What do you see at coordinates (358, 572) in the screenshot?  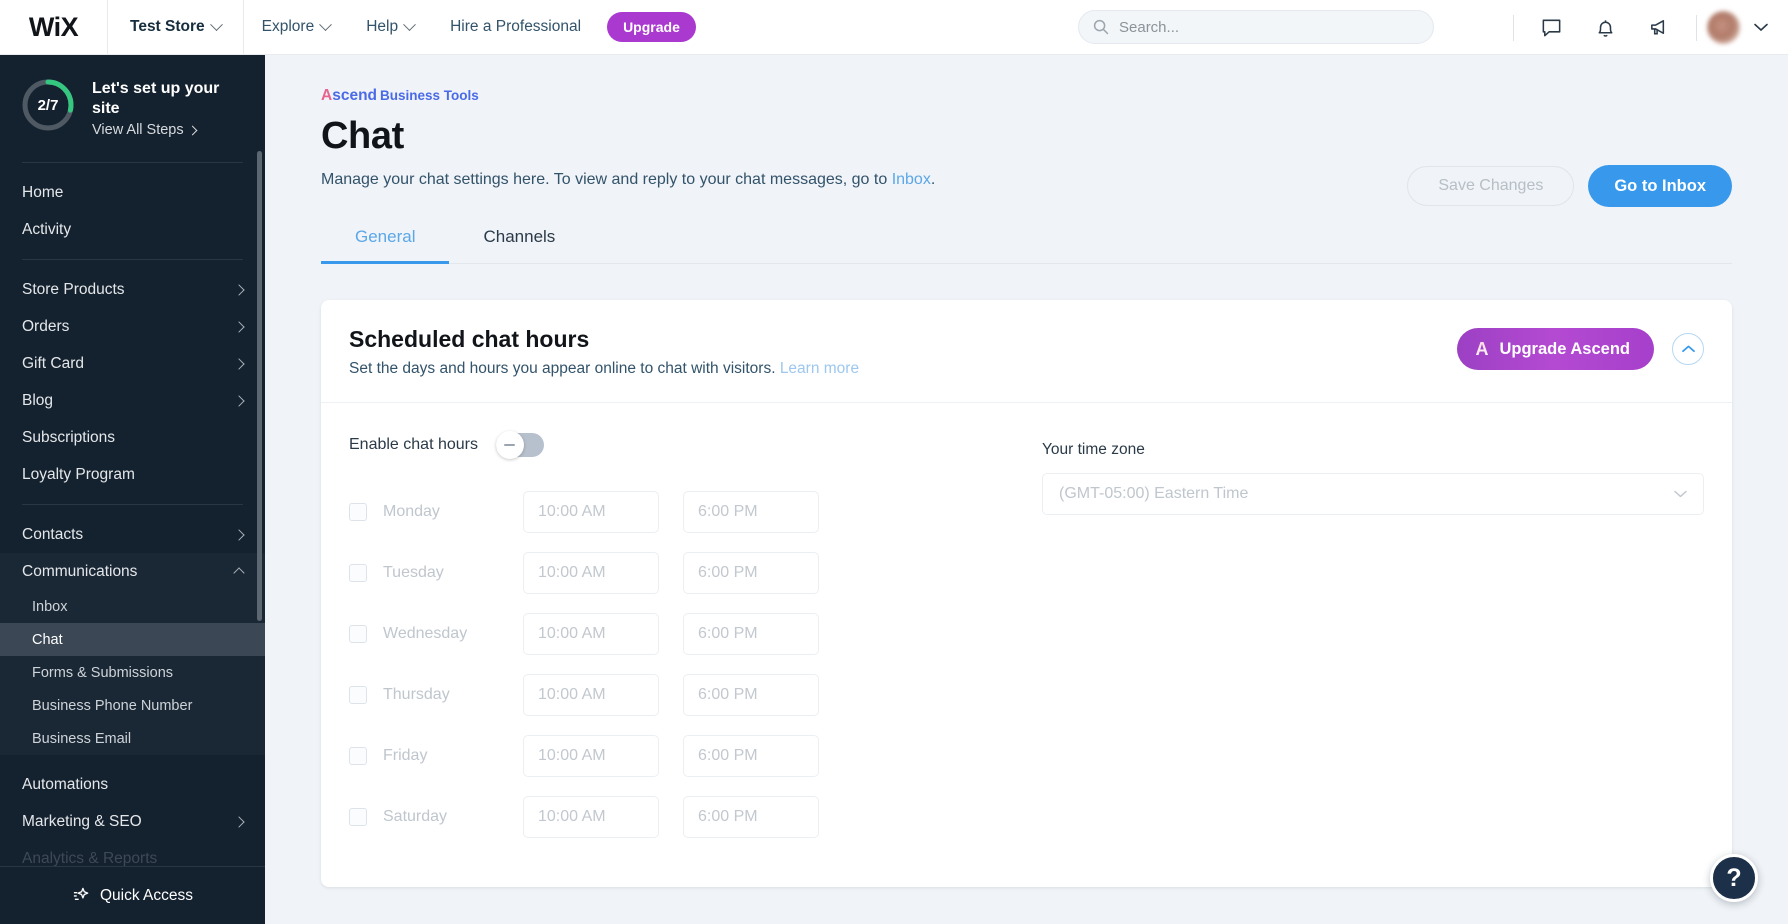 I see `day-checkbox-tuesday` at bounding box center [358, 572].